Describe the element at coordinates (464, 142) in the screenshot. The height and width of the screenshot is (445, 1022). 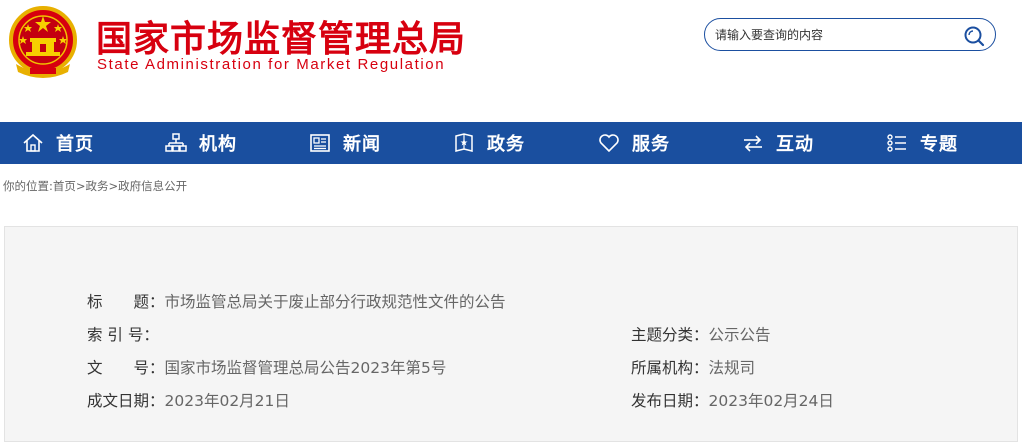
I see `document-badge-icon` at that location.